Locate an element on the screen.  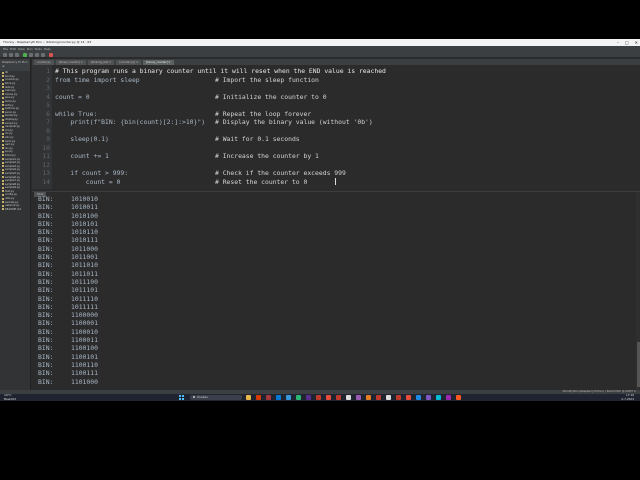
shell-output-line: BIN: 1101000 is located at coordinates (68, 382).